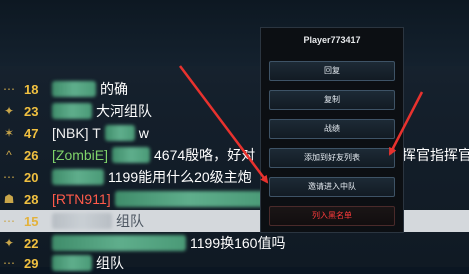 The height and width of the screenshot is (274, 469). I want to click on arrow-to-add-friend, so click(406, 123).